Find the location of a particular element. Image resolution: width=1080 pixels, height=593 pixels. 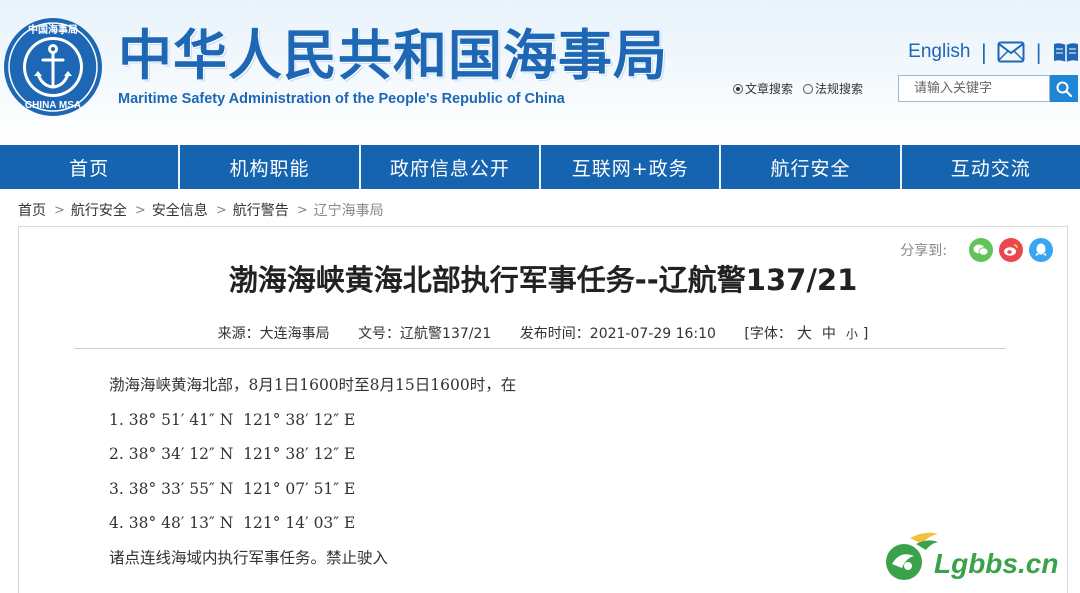

main-nav: 首页 机构职能 政府信息公开 互联网+政务 航行安全 互动交流 is located at coordinates (540, 167).